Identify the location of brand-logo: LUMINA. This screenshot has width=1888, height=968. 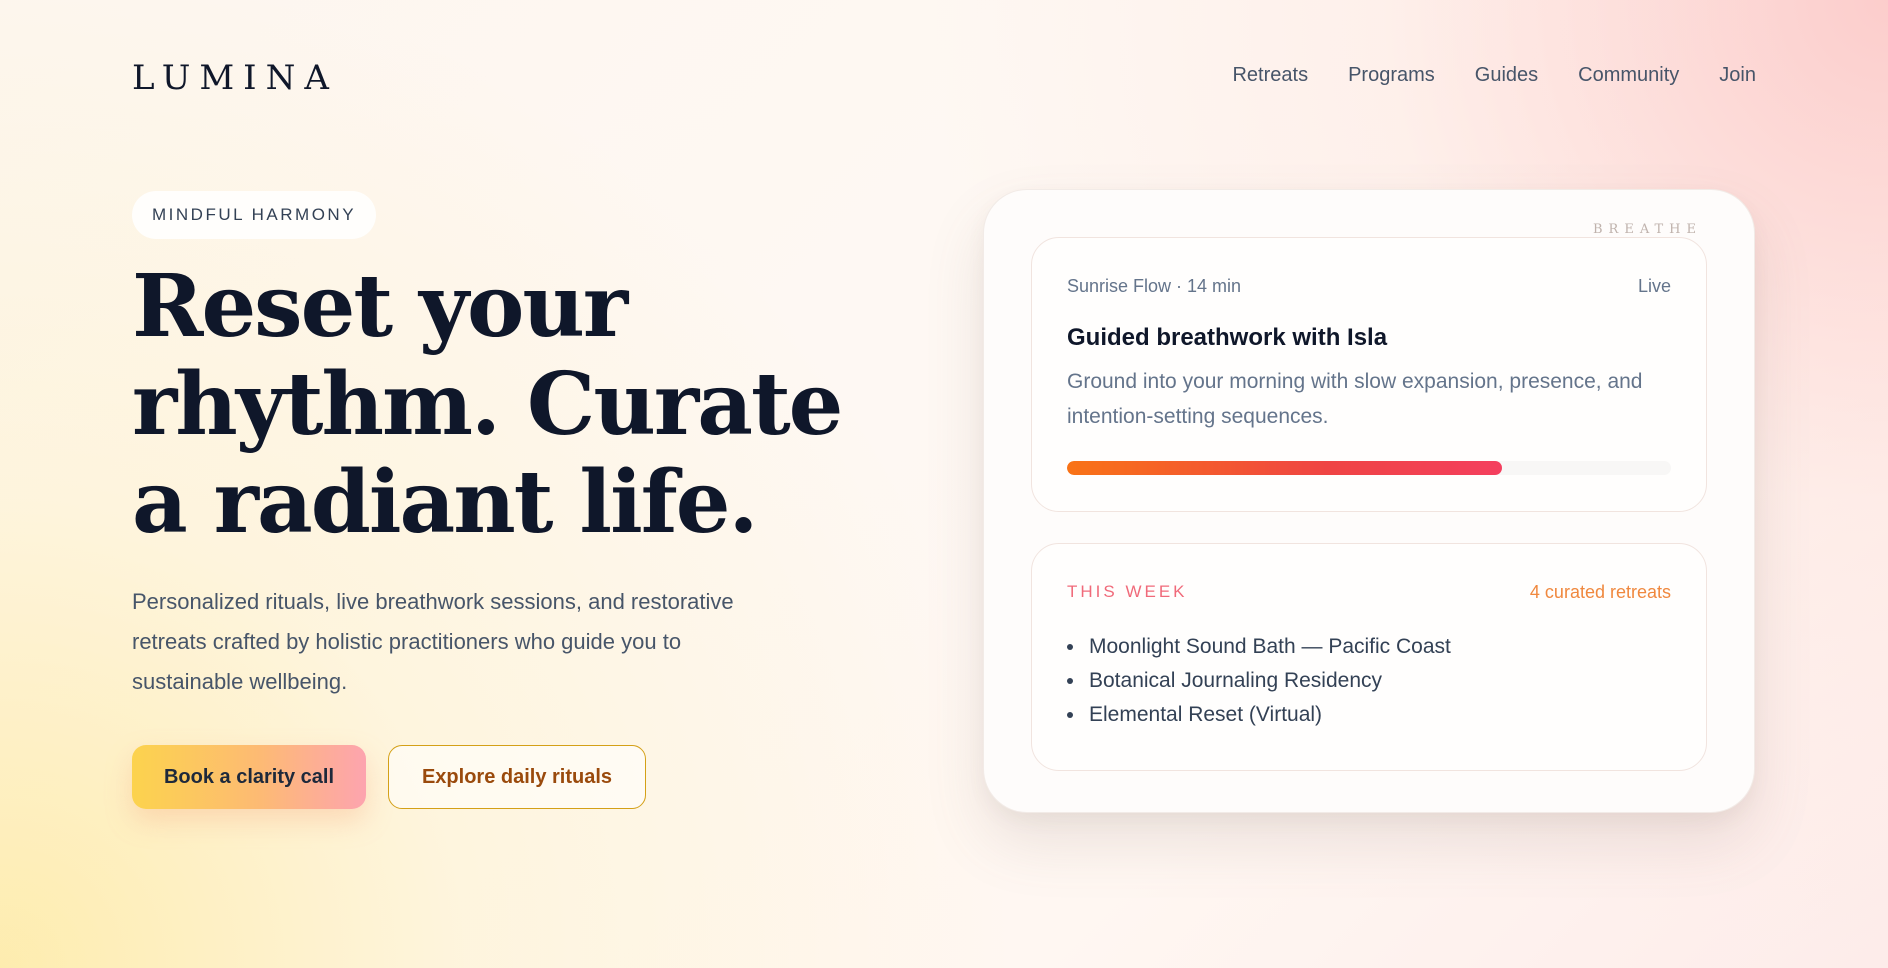
(235, 78).